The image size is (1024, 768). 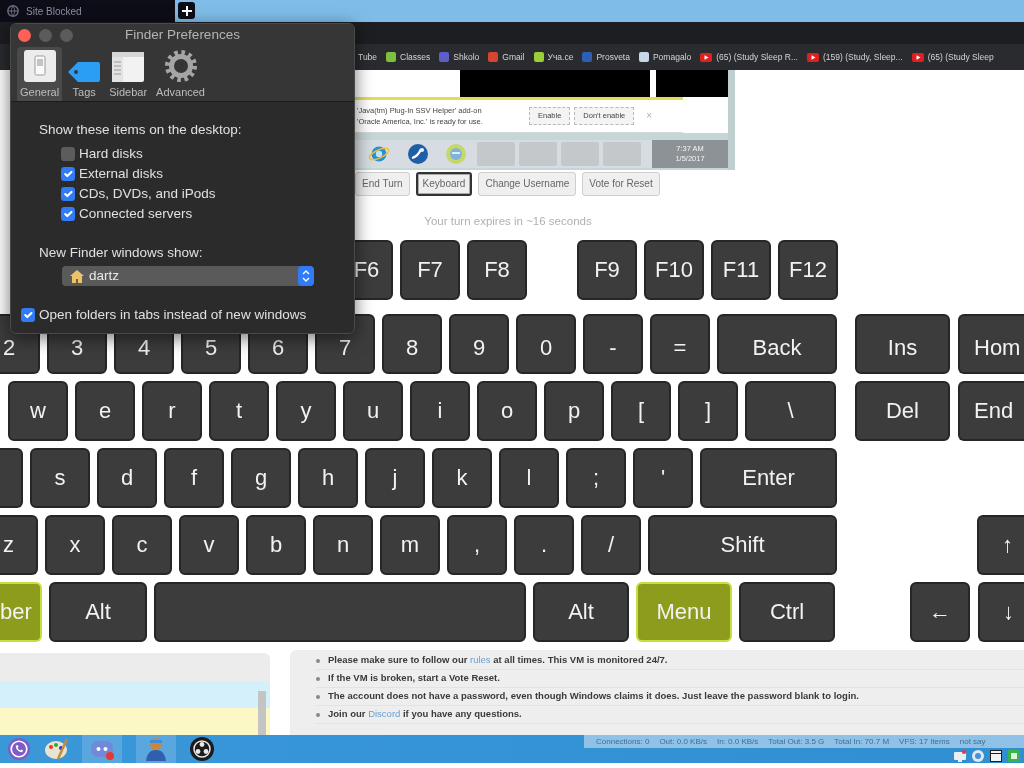 I want to click on keyboard-key: y, so click(x=306, y=411).